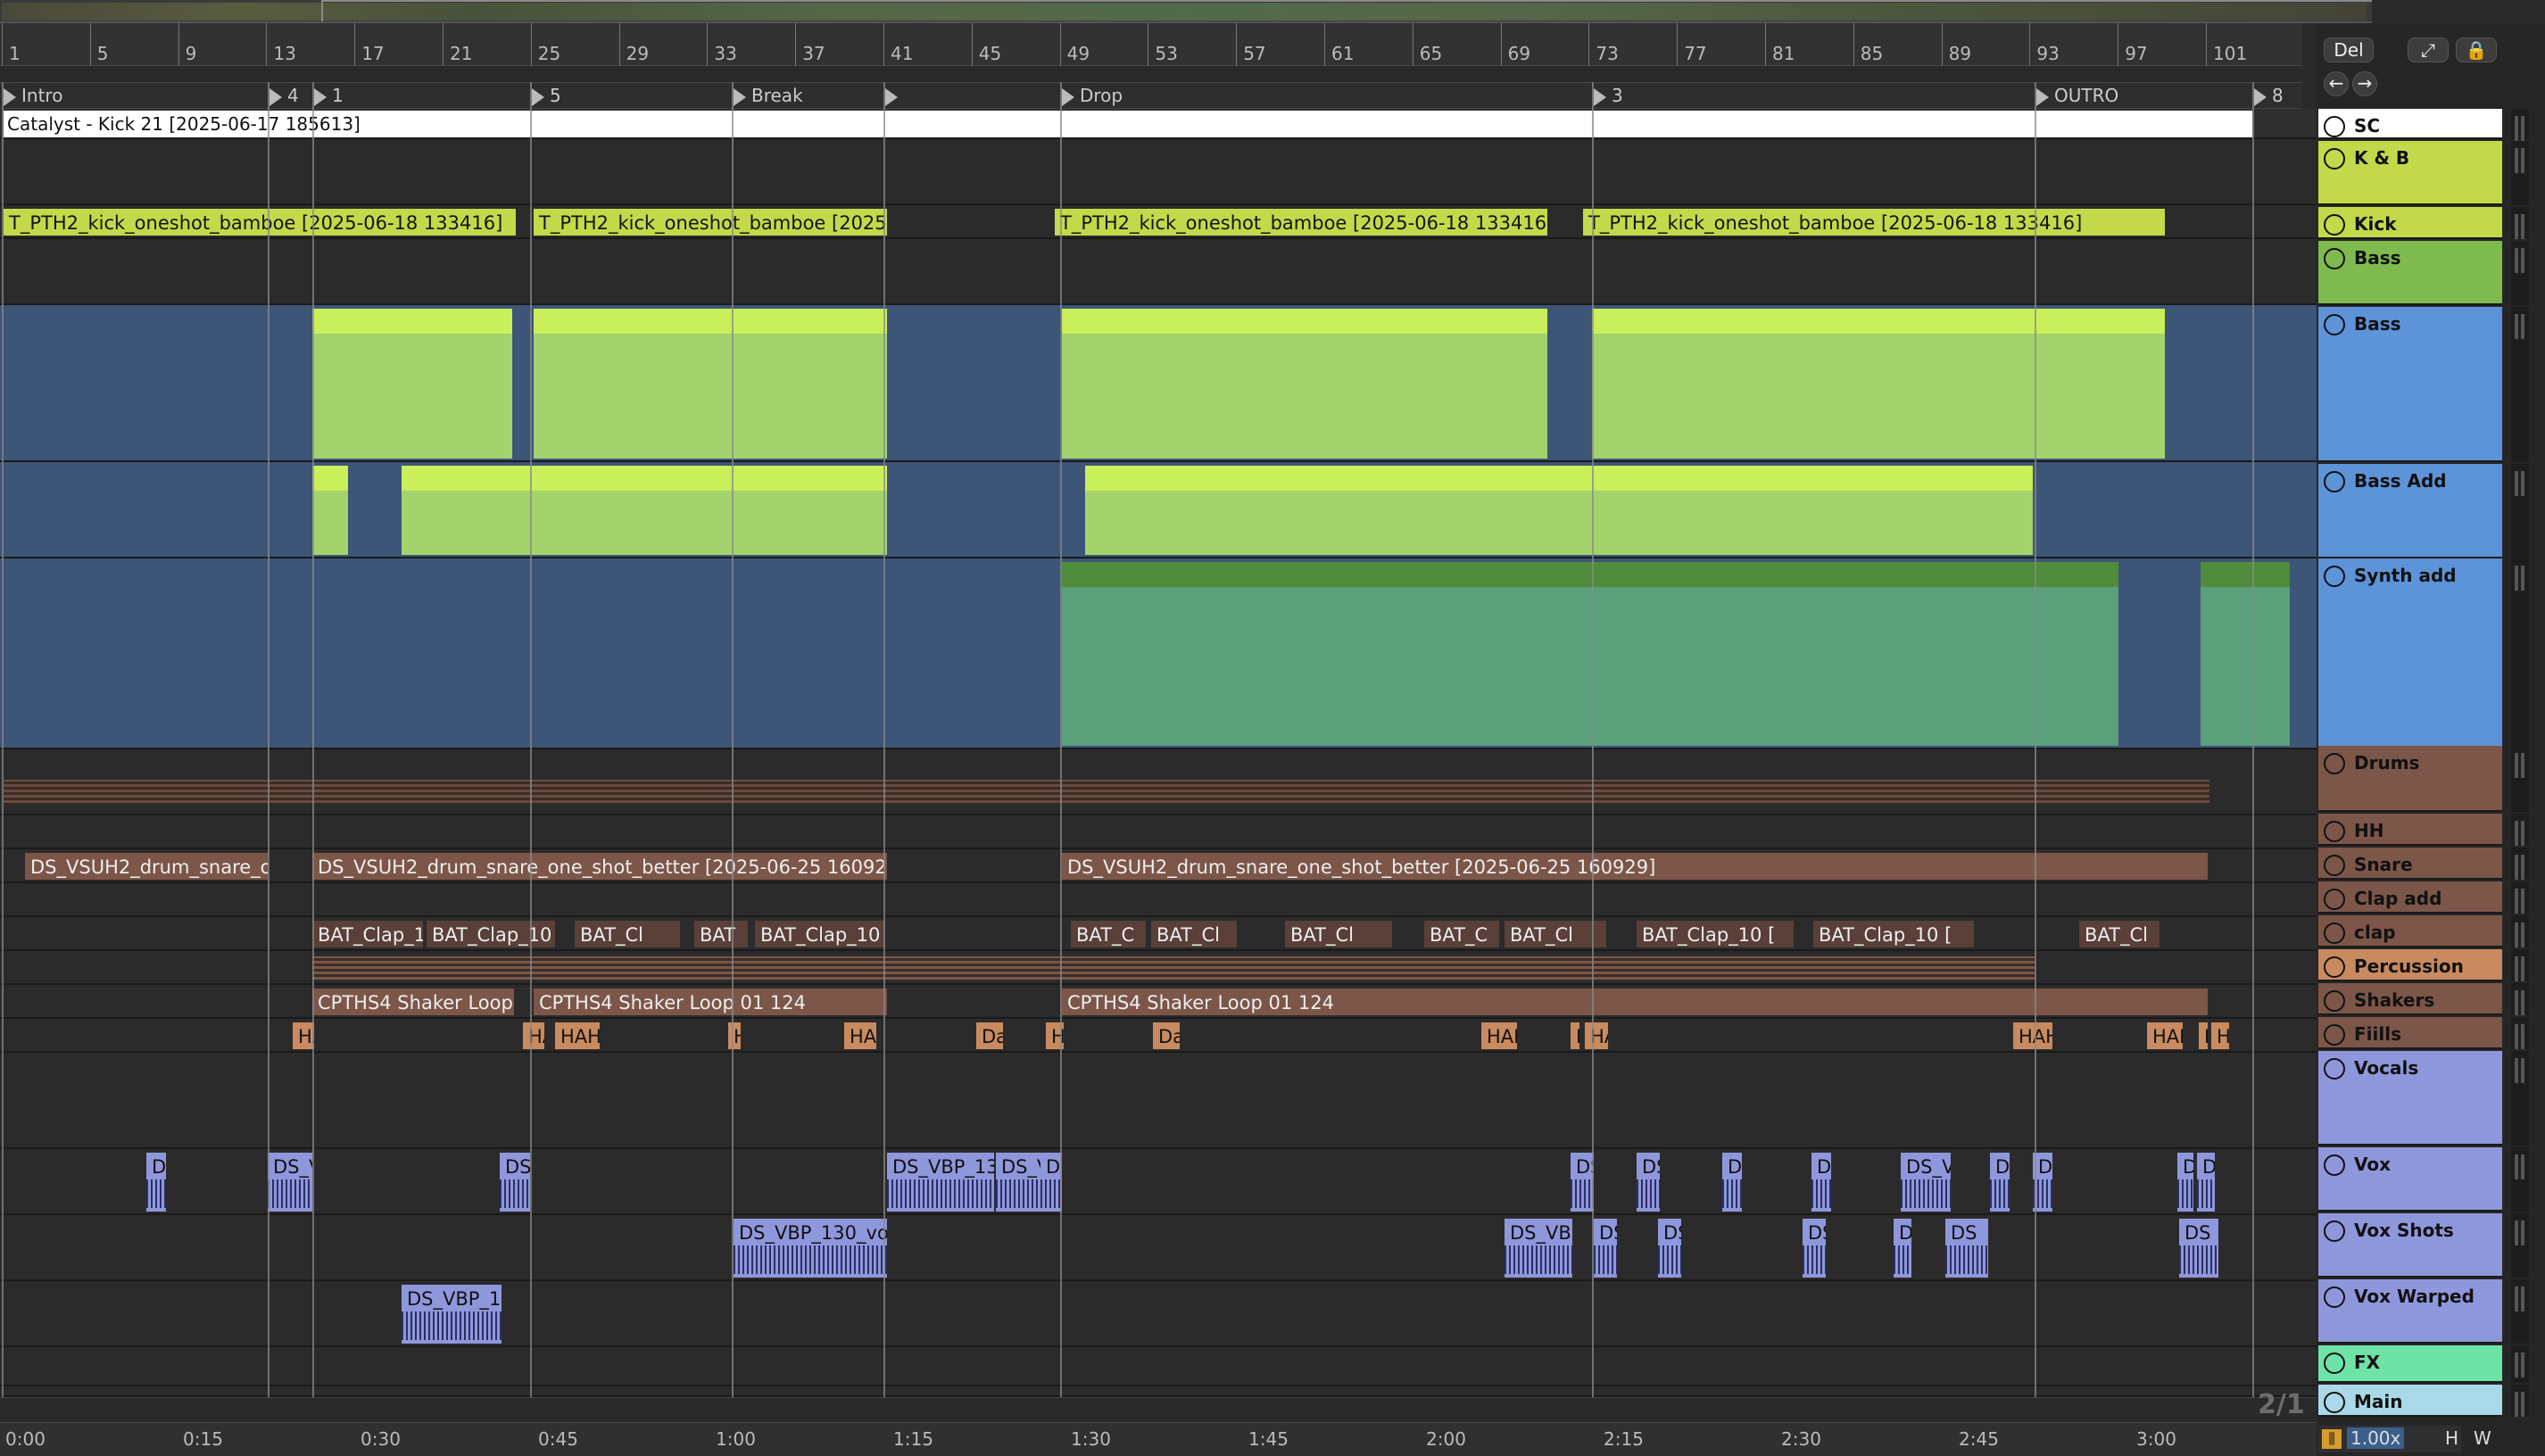 The image size is (2545, 1456). Describe the element at coordinates (2410, 1364) in the screenshot. I see `track-header-fx: group-icon FX` at that location.